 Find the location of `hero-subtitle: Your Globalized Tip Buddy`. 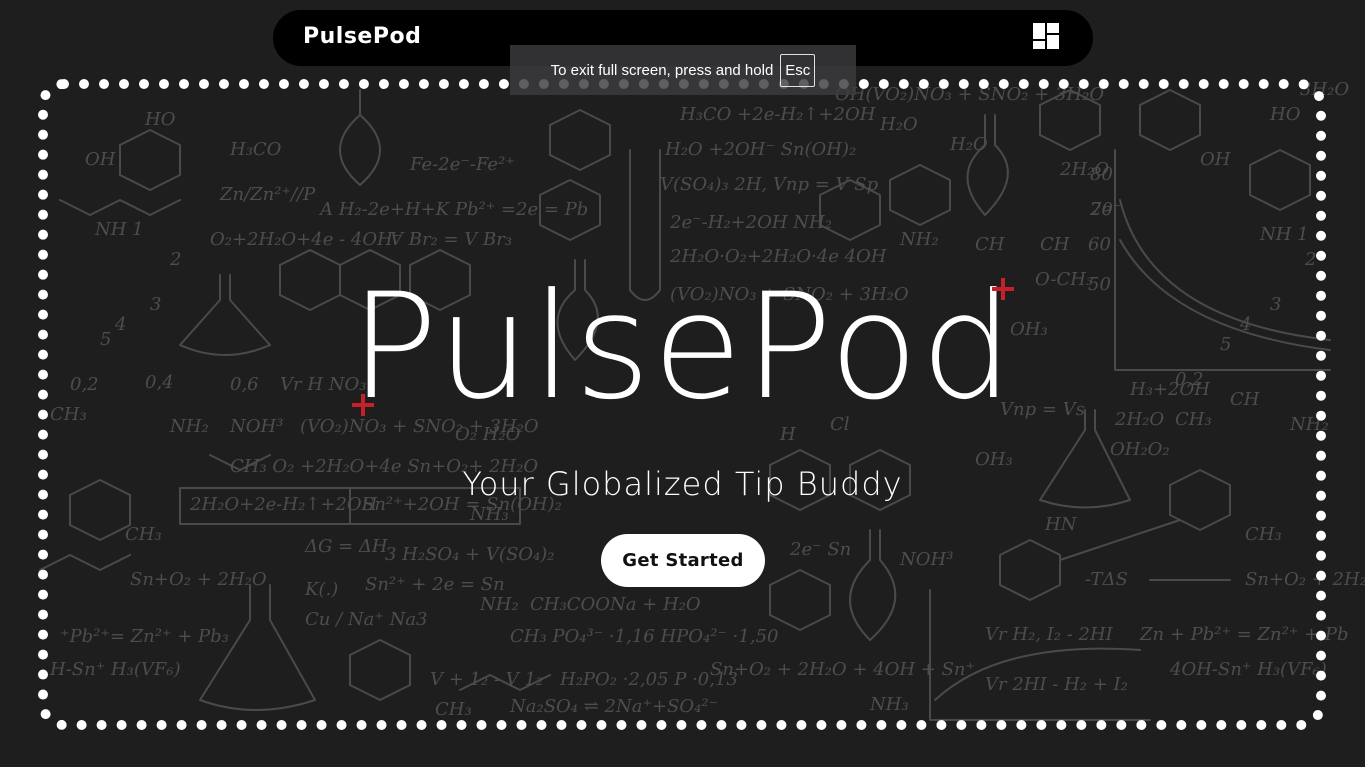

hero-subtitle: Your Globalized Tip Buddy is located at coordinates (682, 484).